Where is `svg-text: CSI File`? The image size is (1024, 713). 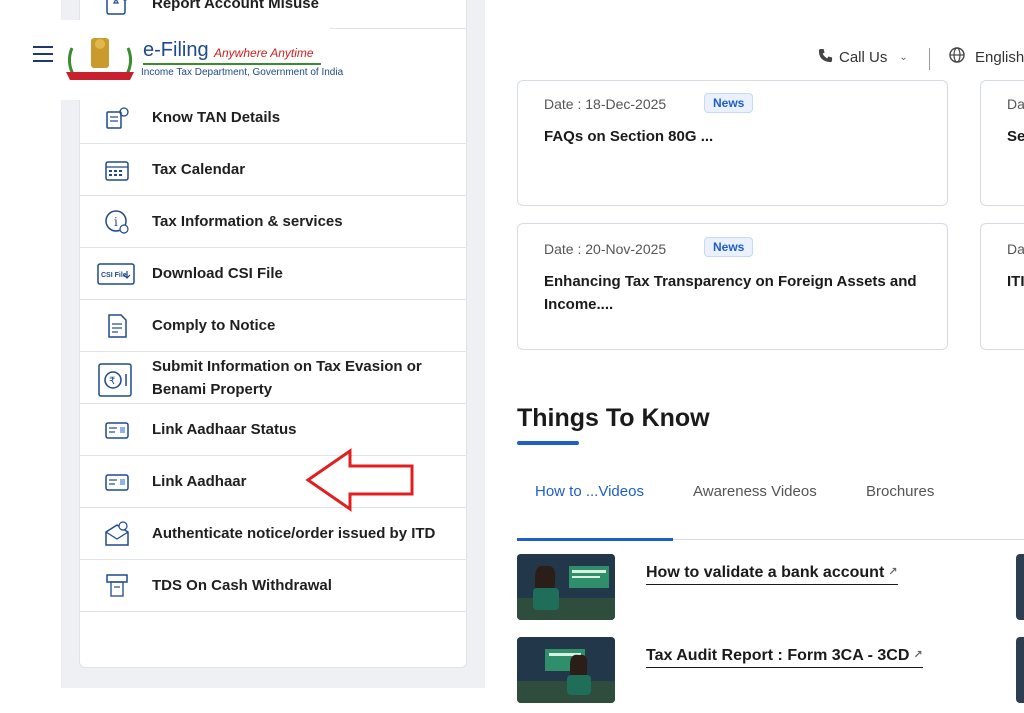
svg-text: CSI File is located at coordinates (114, 275).